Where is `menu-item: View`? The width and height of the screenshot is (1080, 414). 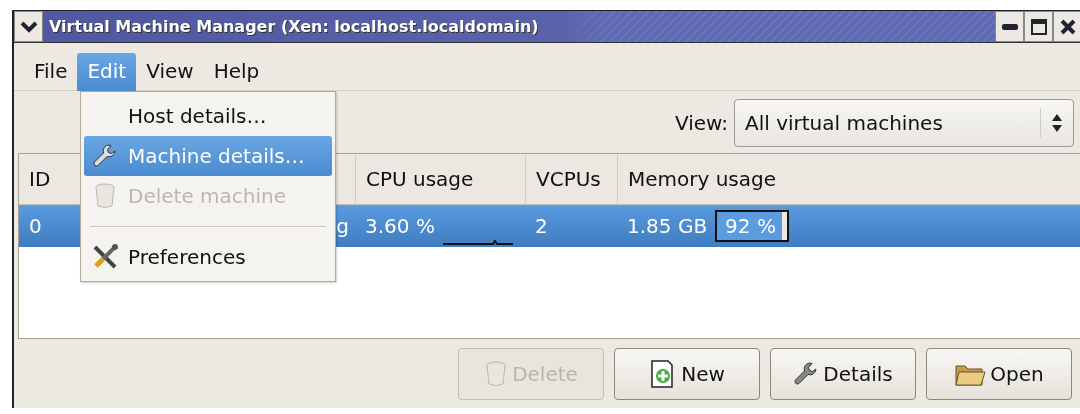
menu-item: View is located at coordinates (170, 72).